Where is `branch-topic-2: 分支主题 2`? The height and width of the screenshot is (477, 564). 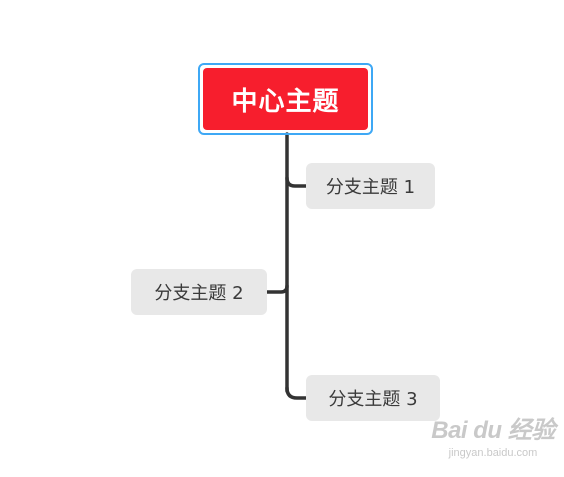
branch-topic-2: 分支主题 2 is located at coordinates (199, 292).